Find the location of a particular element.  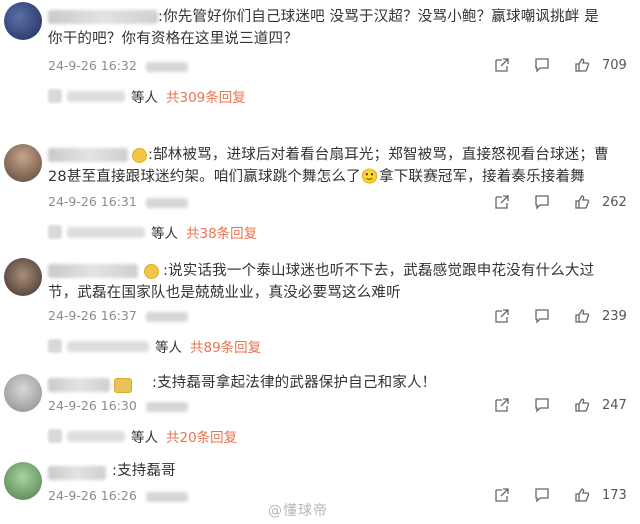

comment-actions: 262 is located at coordinates (557, 202).